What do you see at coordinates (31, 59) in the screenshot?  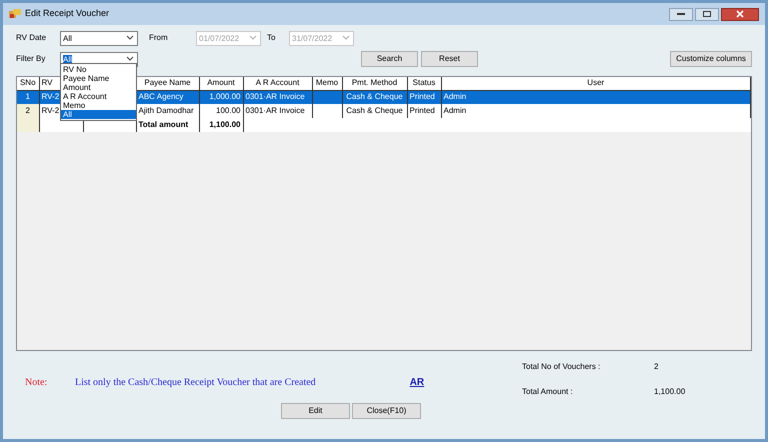 I see `filter-by-label: Filter By` at bounding box center [31, 59].